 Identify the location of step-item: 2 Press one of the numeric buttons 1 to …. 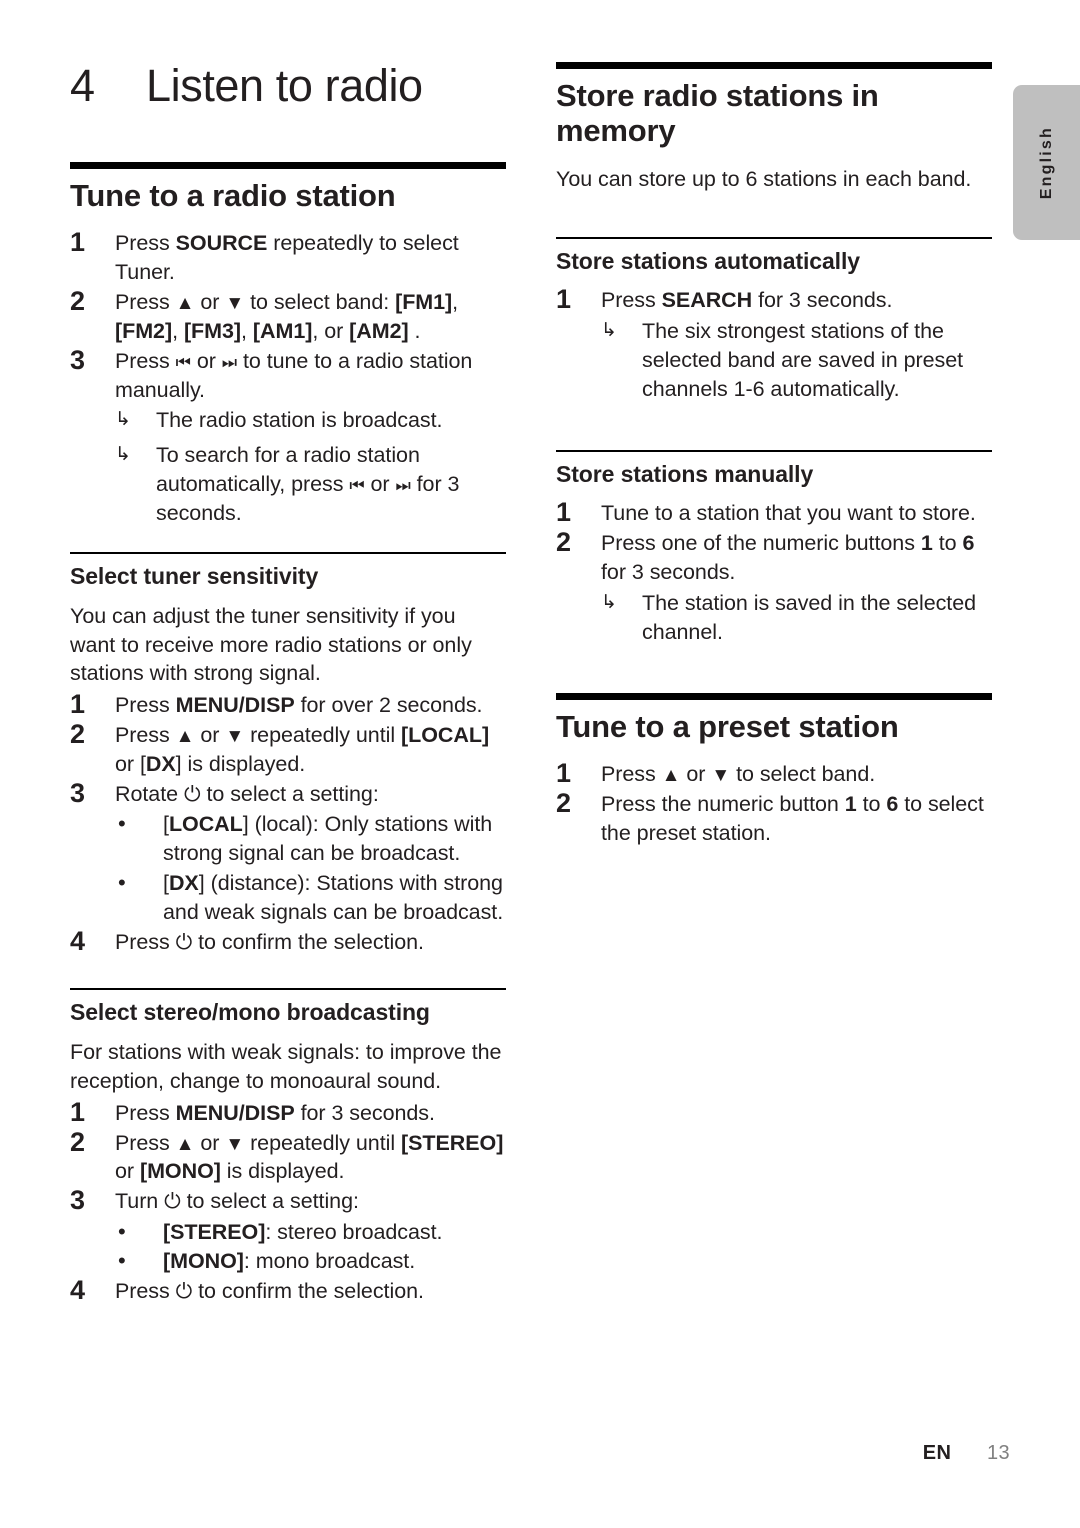
(774, 587).